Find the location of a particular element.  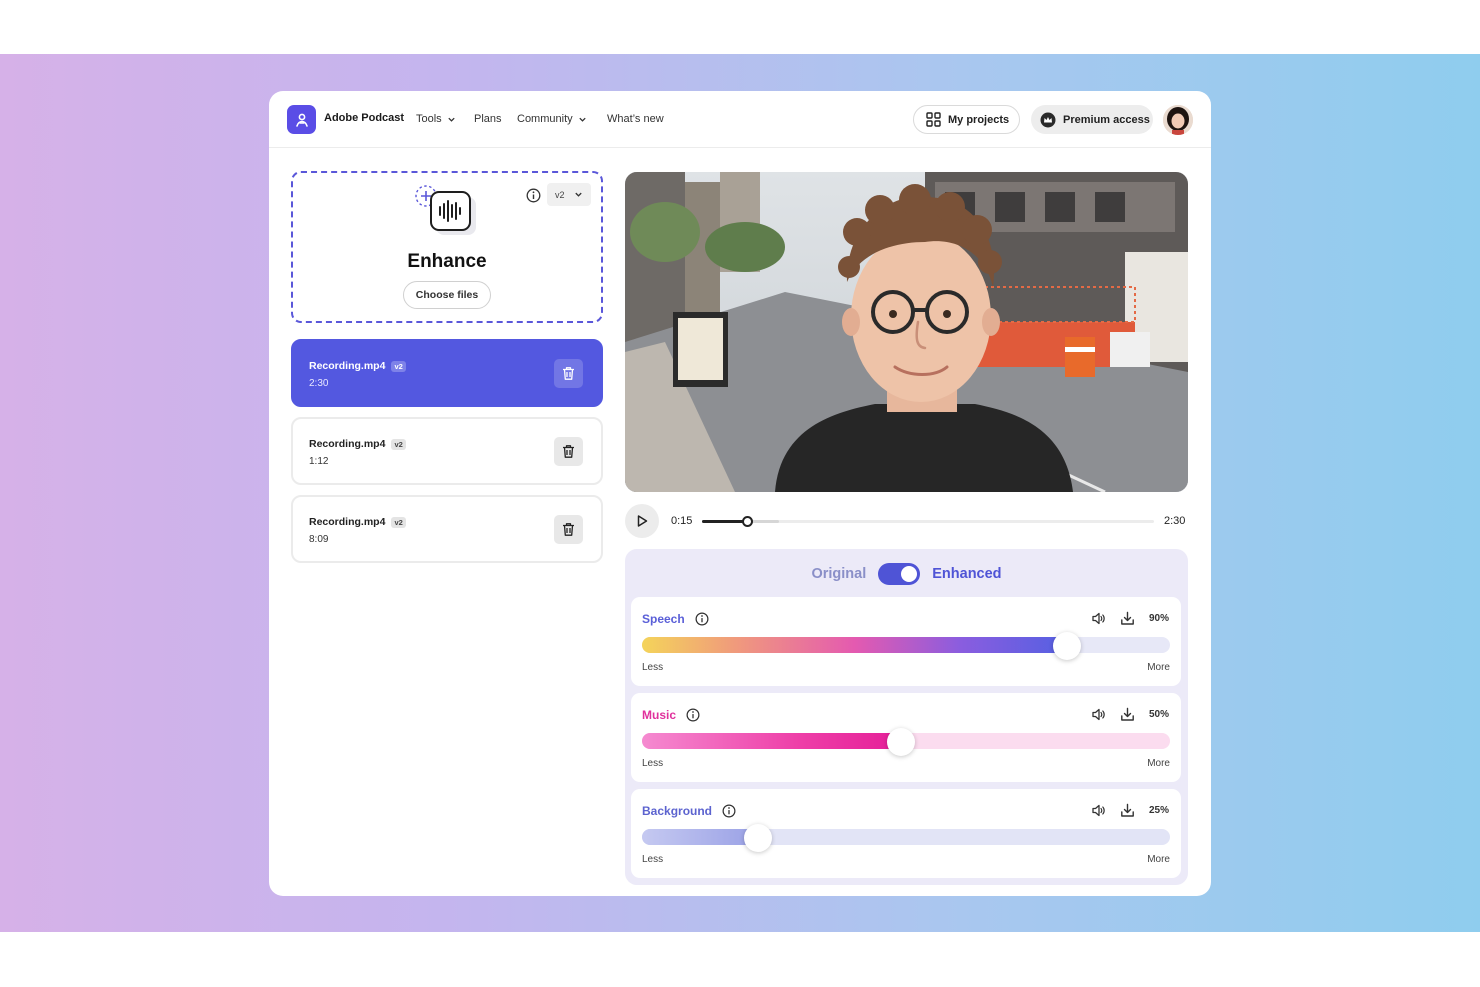

avatar-image is located at coordinates (1178, 120).